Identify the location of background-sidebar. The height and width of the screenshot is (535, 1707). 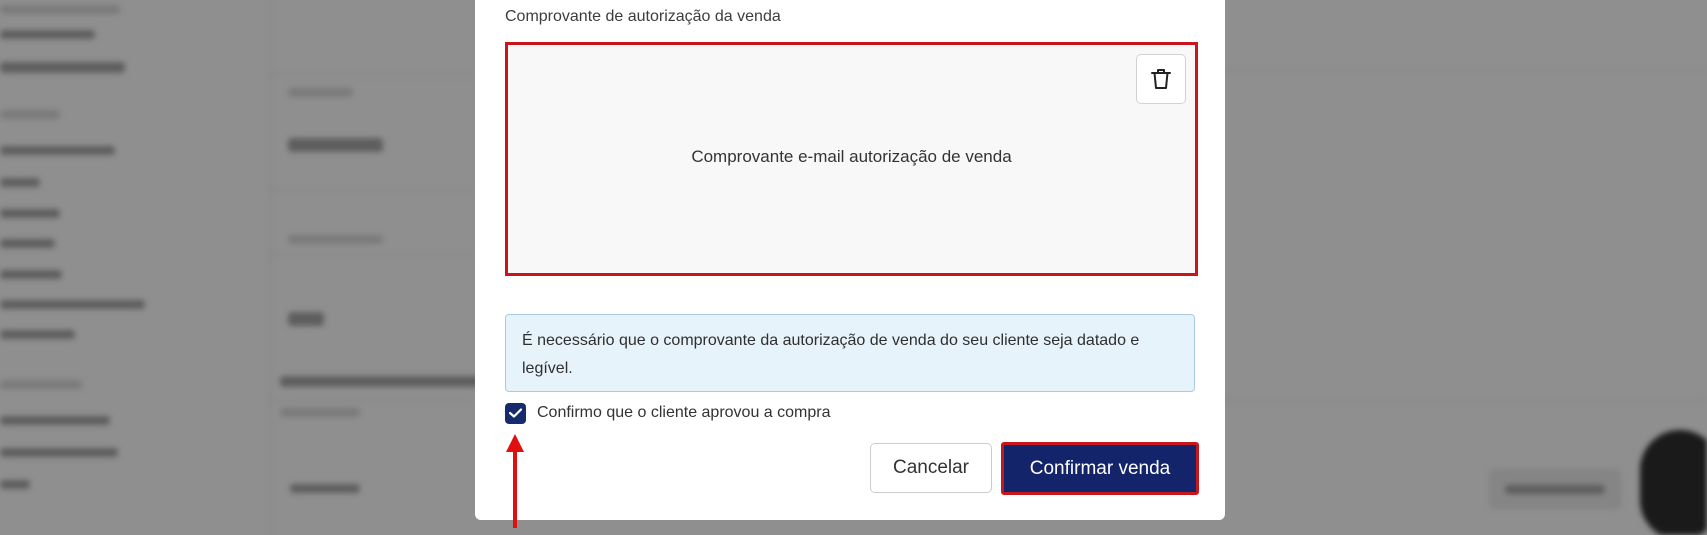
(82, 267).